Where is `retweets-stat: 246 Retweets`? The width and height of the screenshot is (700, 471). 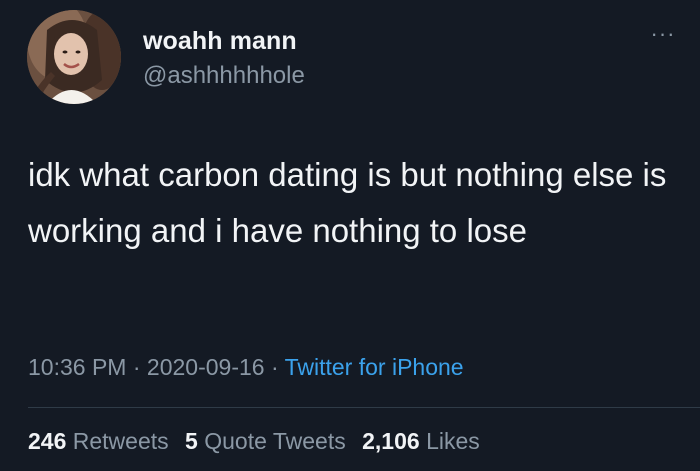
retweets-stat: 246 Retweets is located at coordinates (98, 441).